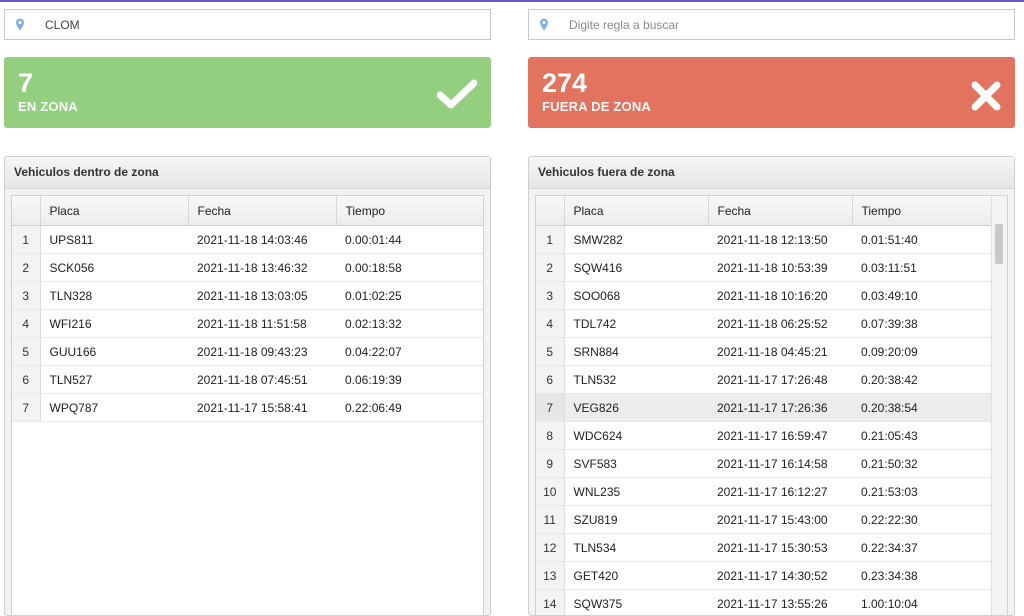 Image resolution: width=1024 pixels, height=616 pixels. What do you see at coordinates (923, 463) in the screenshot?
I see `tiempo-cell: 0.21:50:32` at bounding box center [923, 463].